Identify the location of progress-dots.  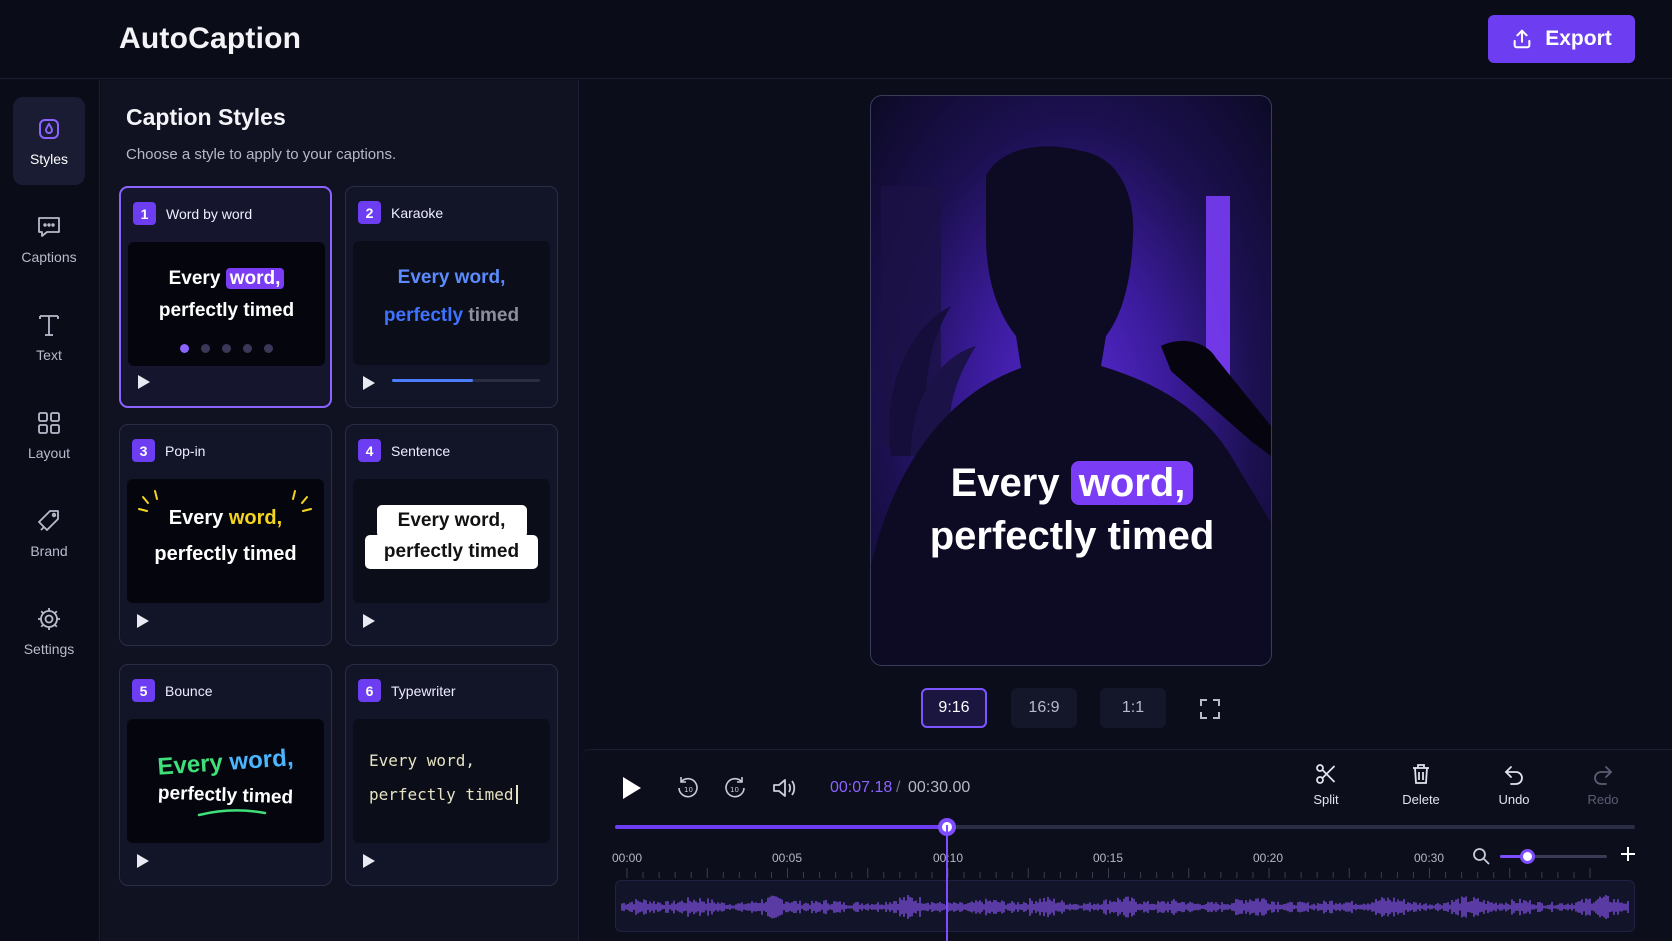
(226, 348).